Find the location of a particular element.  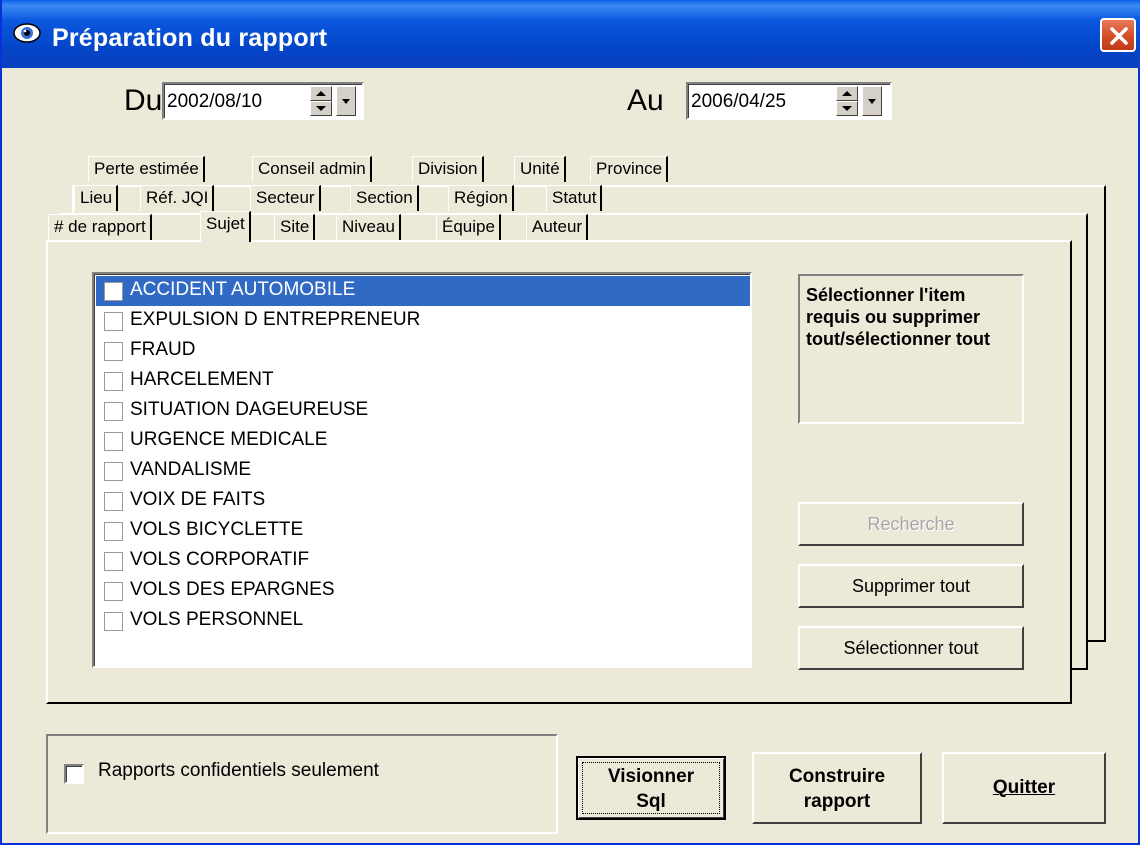

title-bar: Préparation du rapport is located at coordinates (571, 34).